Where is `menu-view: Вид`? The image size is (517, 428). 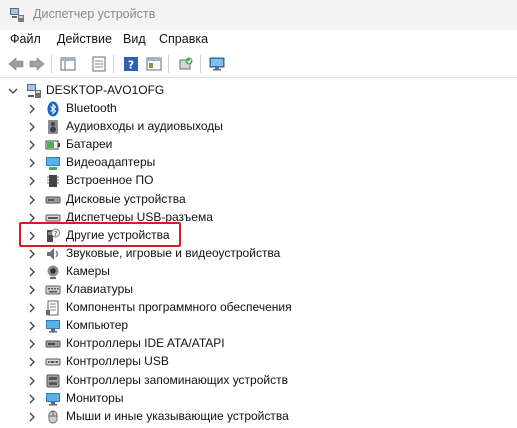 menu-view: Вид is located at coordinates (134, 39).